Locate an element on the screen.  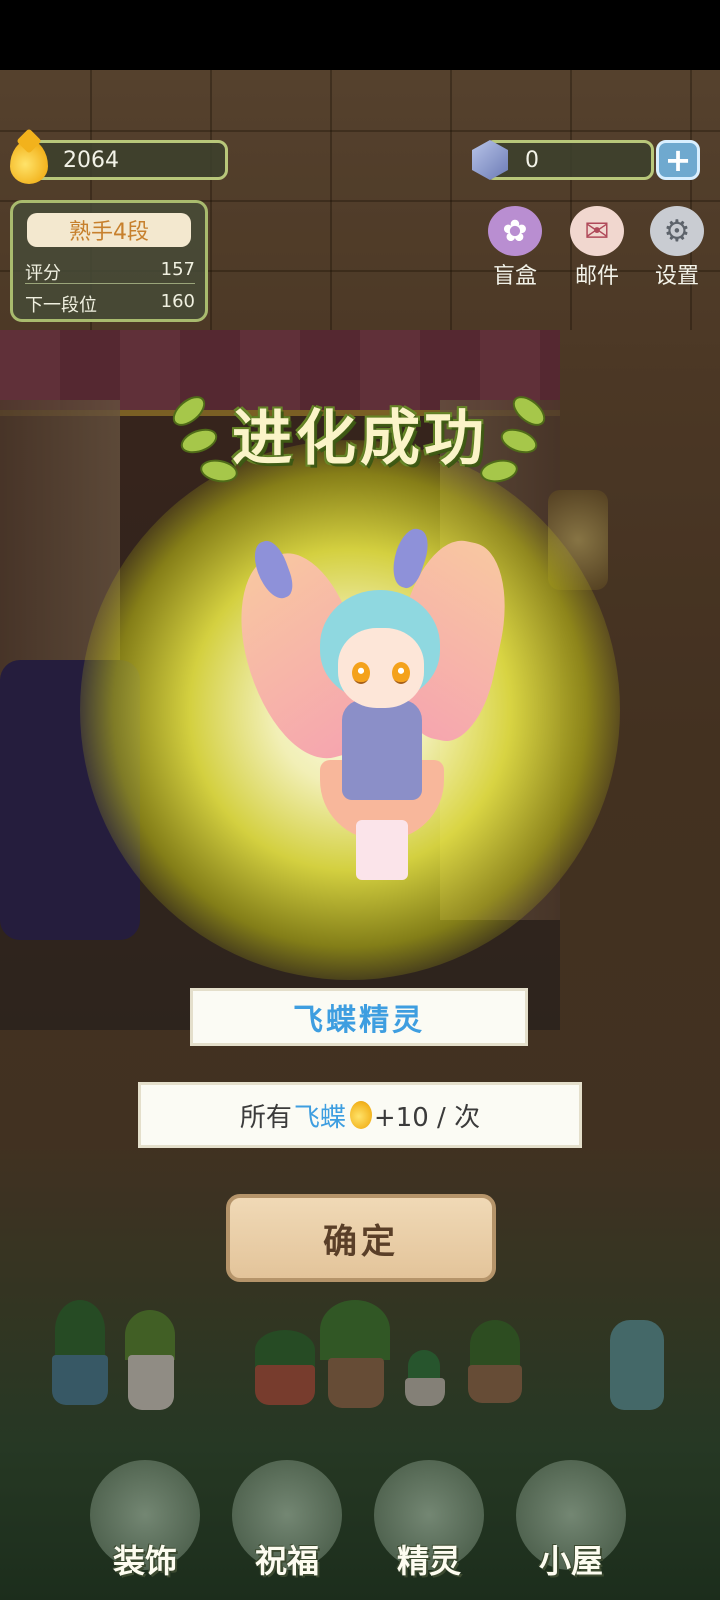
drops-value: 2064 is located at coordinates (91, 160).